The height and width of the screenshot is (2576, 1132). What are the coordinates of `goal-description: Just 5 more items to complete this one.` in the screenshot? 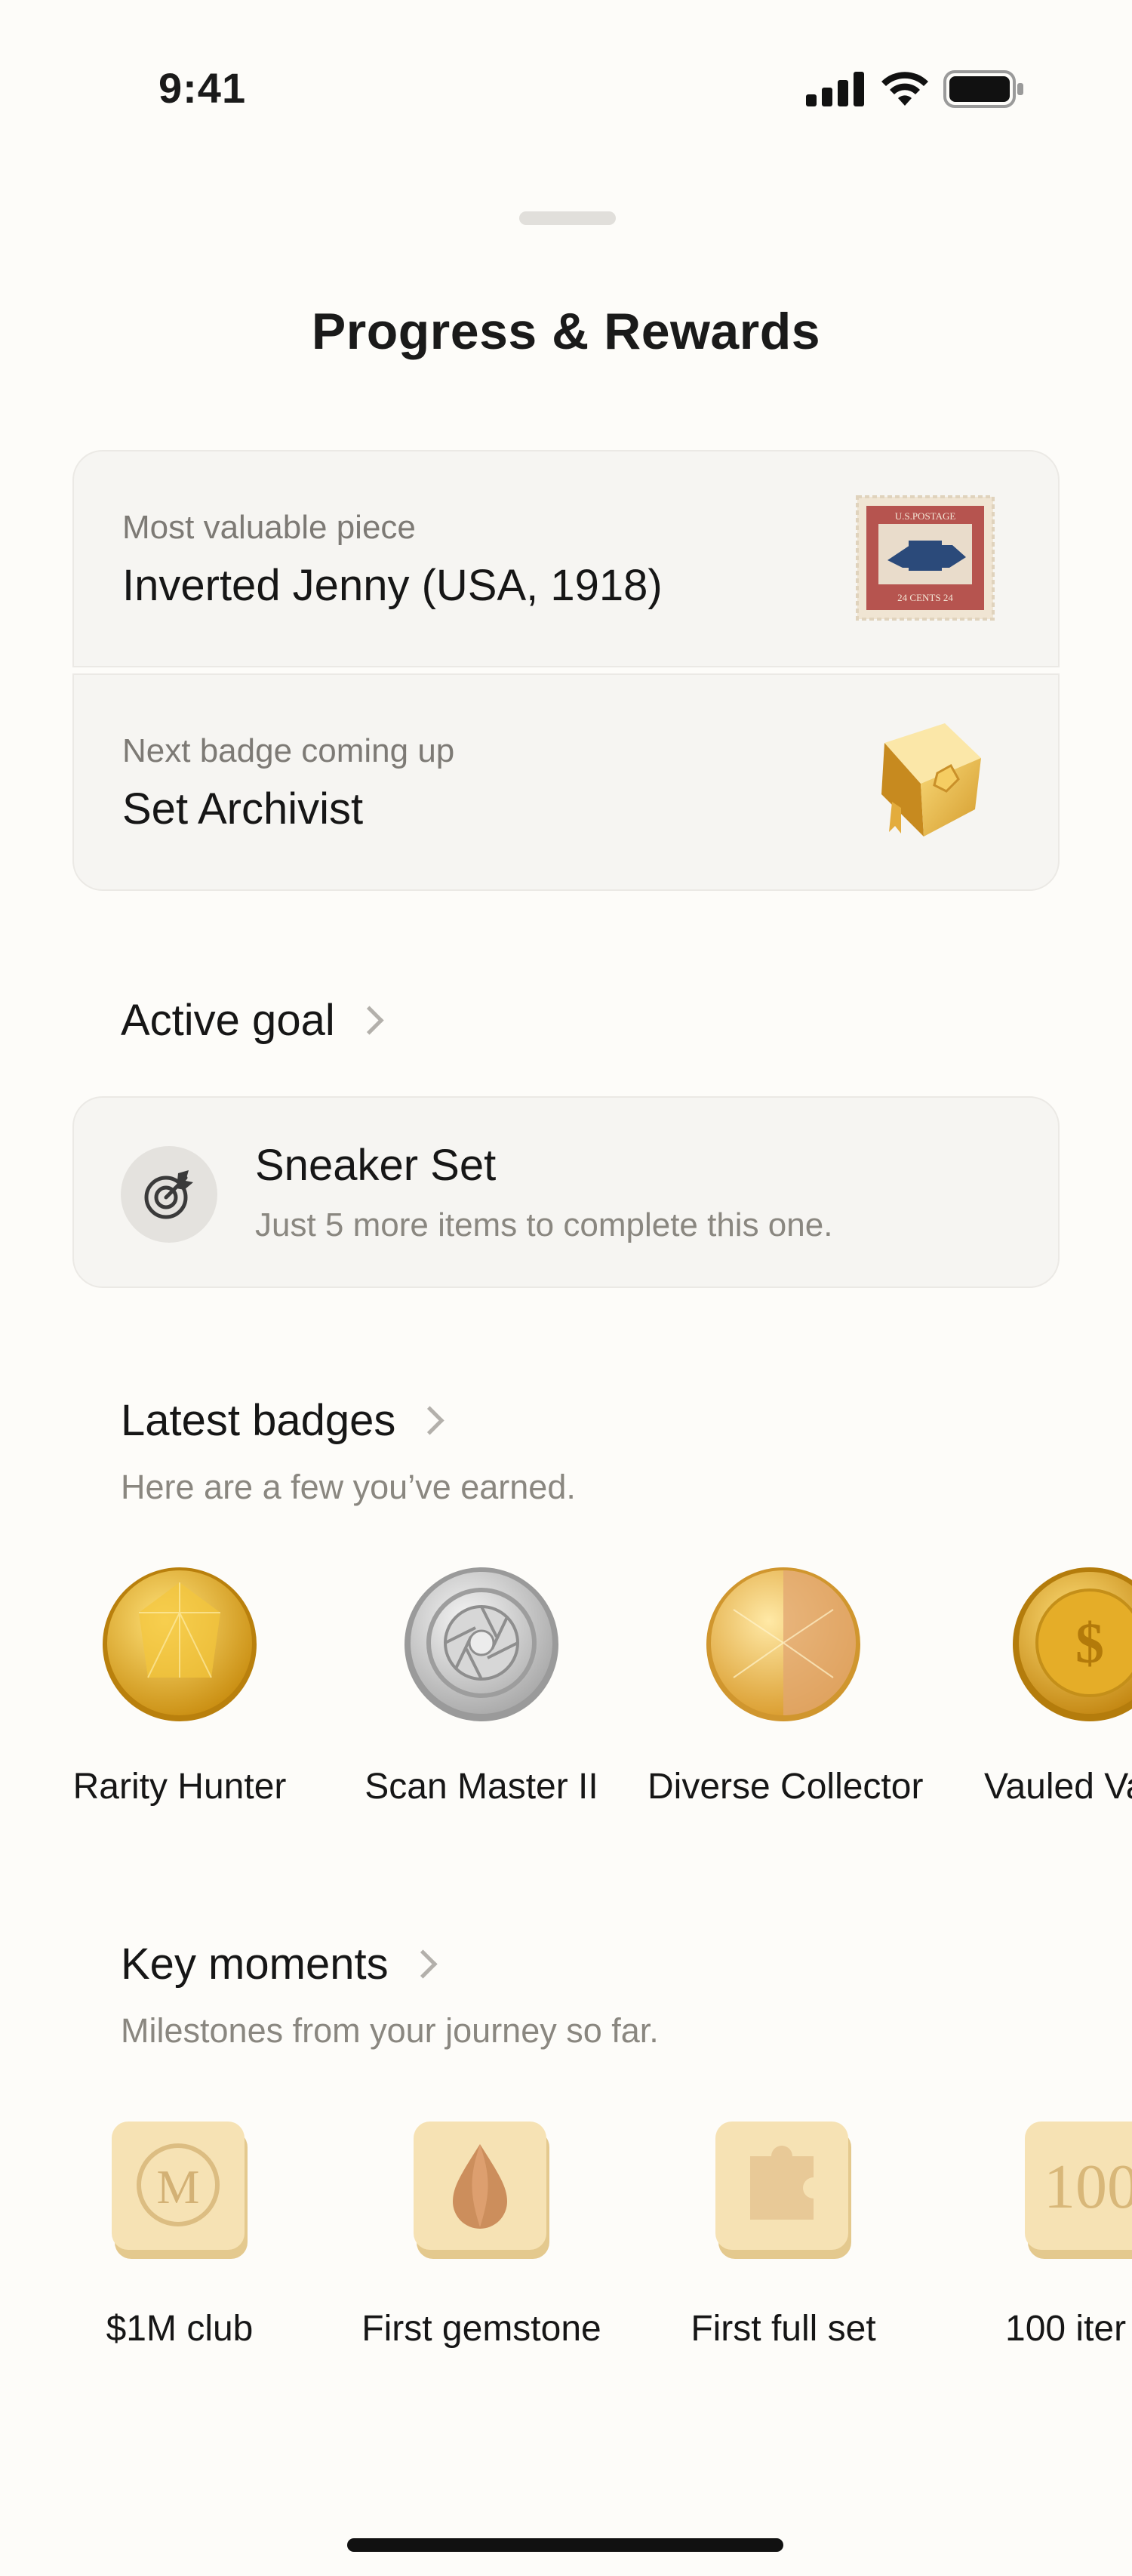 It's located at (544, 1224).